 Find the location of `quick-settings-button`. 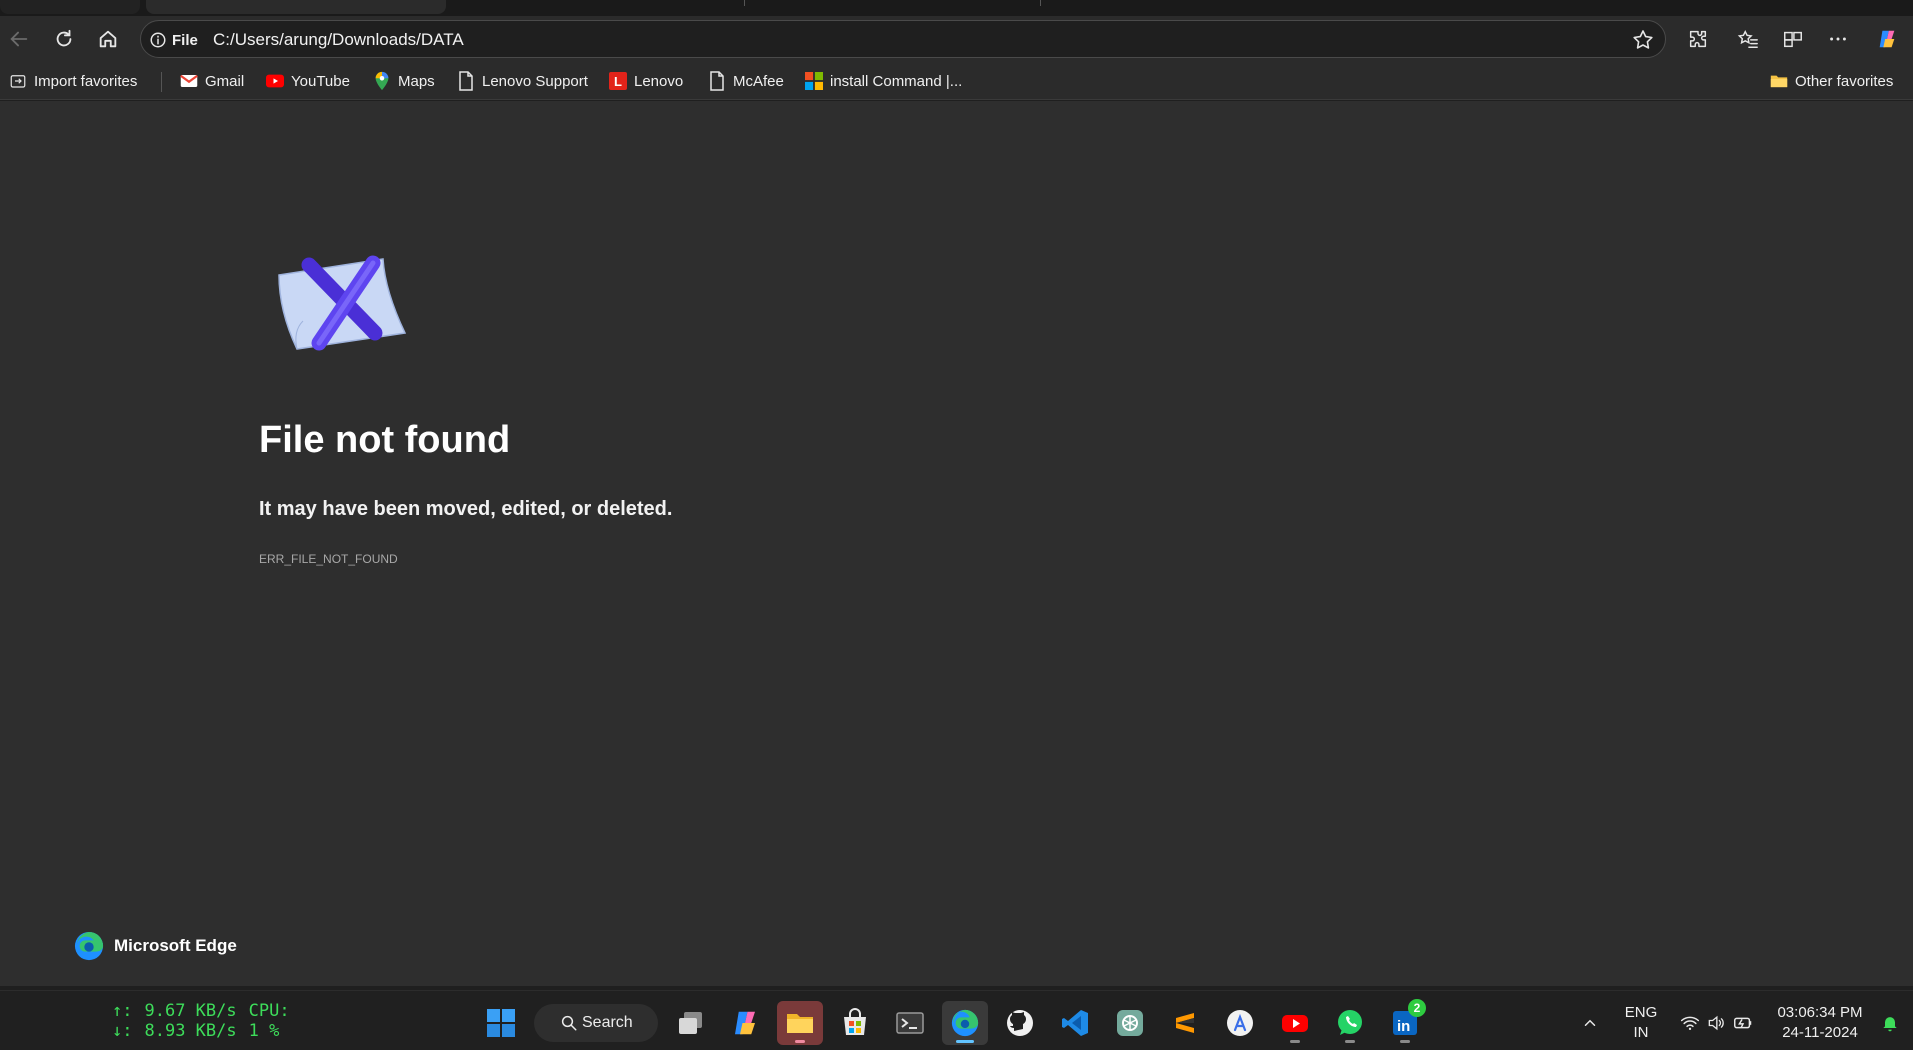

quick-settings-button is located at coordinates (1717, 1023).